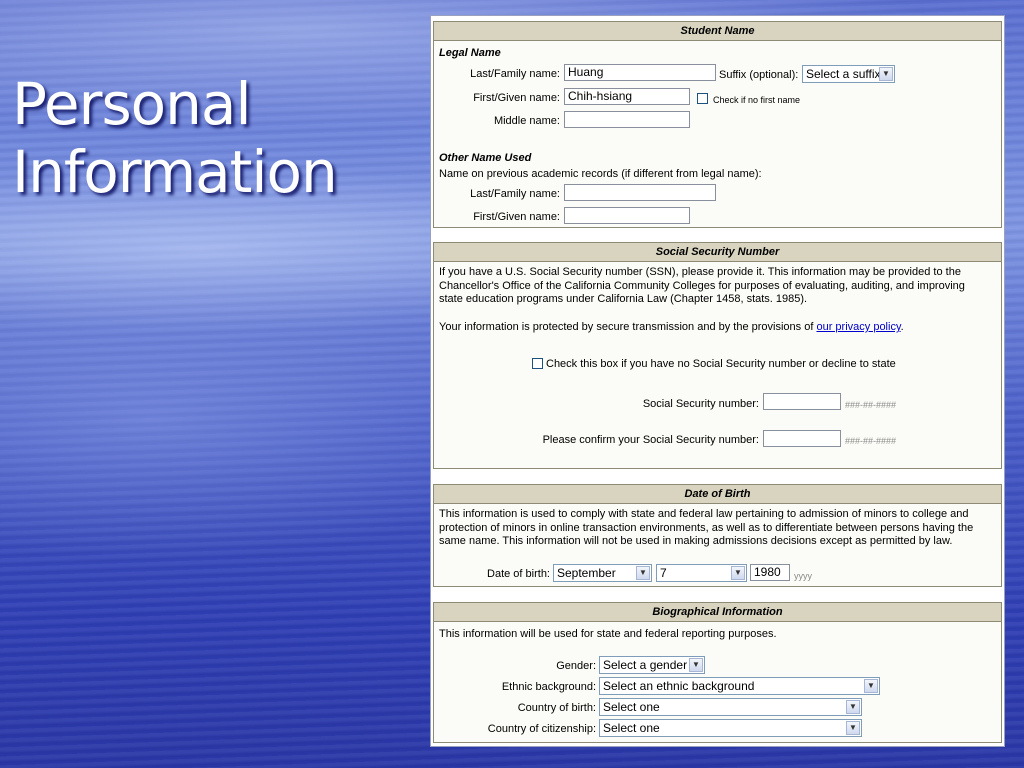  Describe the element at coordinates (470, 53) in the screenshot. I see `legal-name-heading: Legal Name` at that location.